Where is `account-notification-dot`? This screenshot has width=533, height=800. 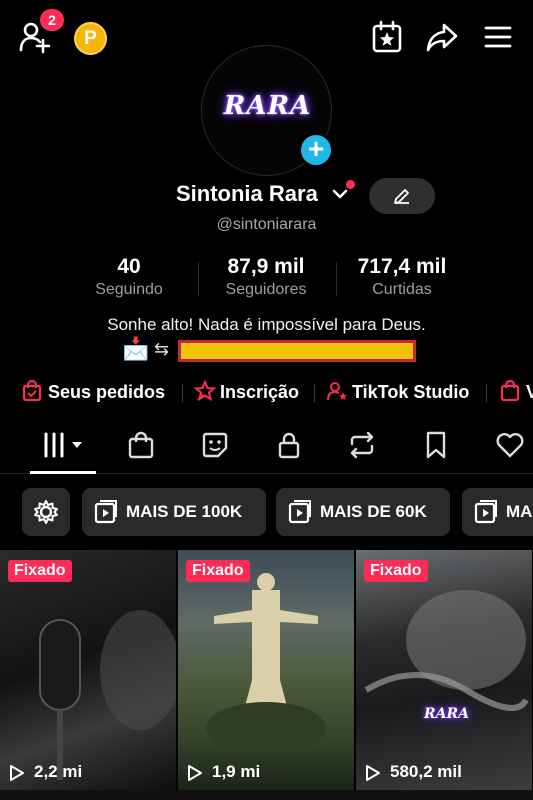
account-notification-dot is located at coordinates (350, 184).